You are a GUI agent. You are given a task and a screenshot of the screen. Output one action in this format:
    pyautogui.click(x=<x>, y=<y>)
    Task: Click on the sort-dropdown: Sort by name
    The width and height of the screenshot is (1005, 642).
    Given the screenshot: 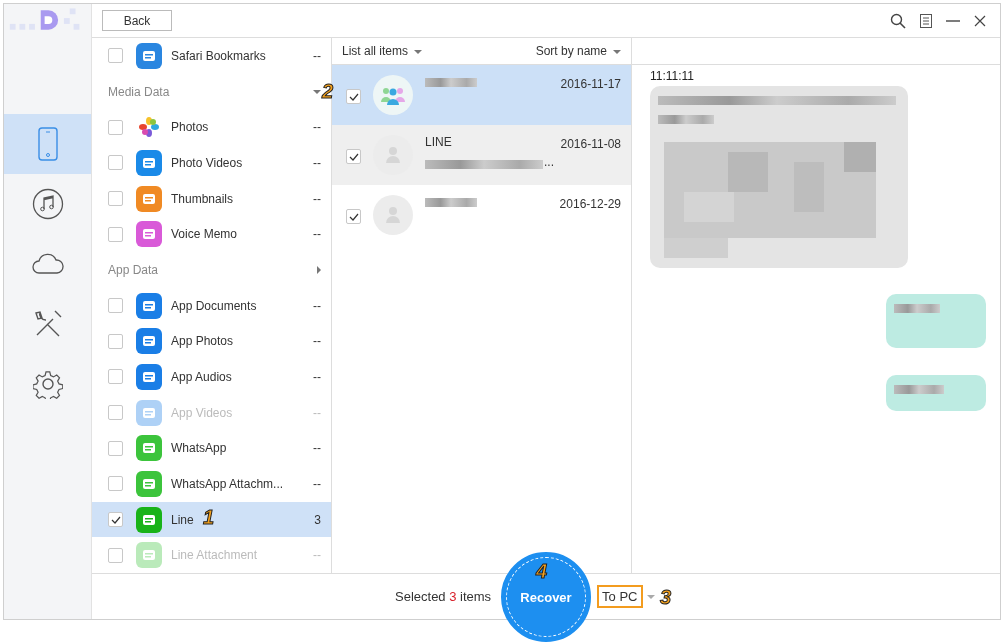 What is the action you would take?
    pyautogui.click(x=578, y=51)
    